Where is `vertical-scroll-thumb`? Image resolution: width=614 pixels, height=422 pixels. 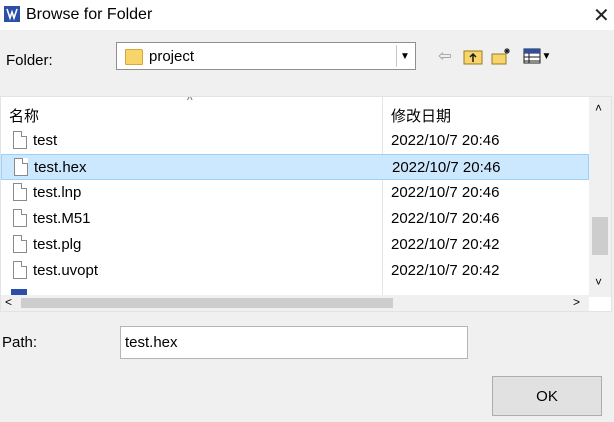 vertical-scroll-thumb is located at coordinates (600, 236).